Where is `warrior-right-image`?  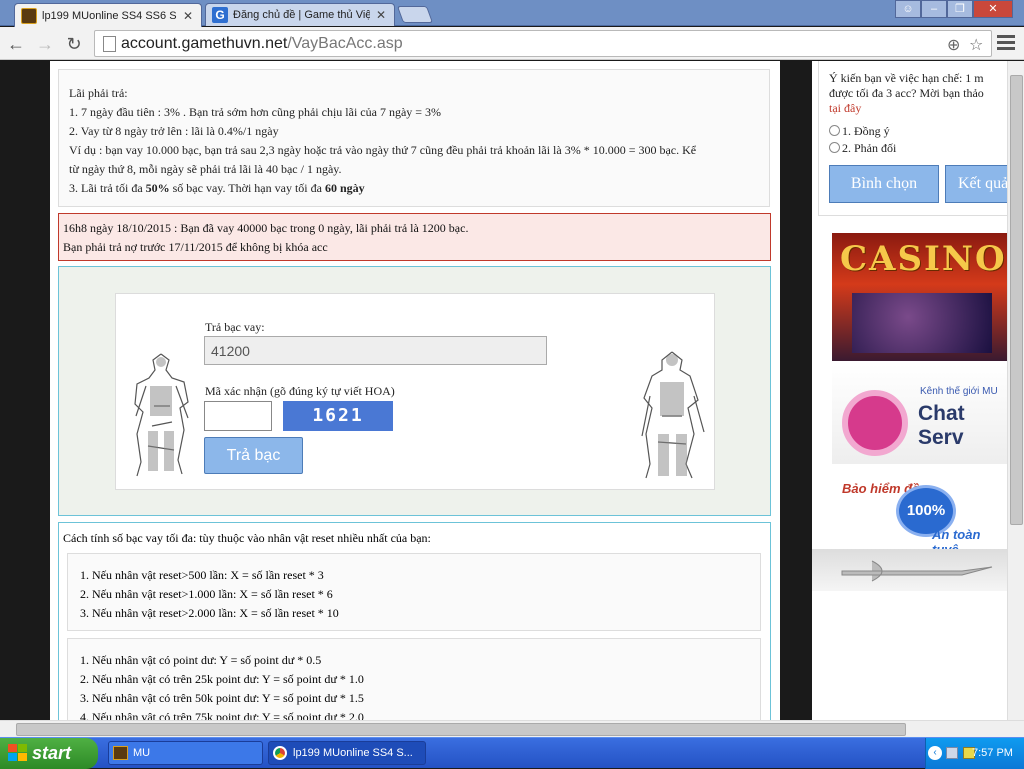
warrior-right-image is located at coordinates (673, 415).